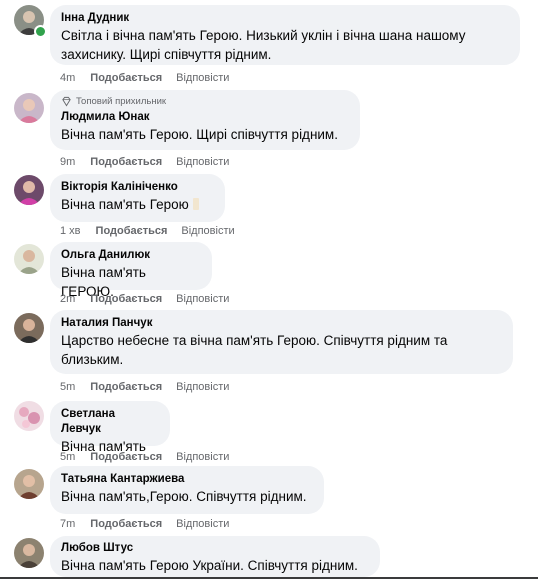  Describe the element at coordinates (67, 524) in the screenshot. I see `comment-timestamp: 7m` at that location.